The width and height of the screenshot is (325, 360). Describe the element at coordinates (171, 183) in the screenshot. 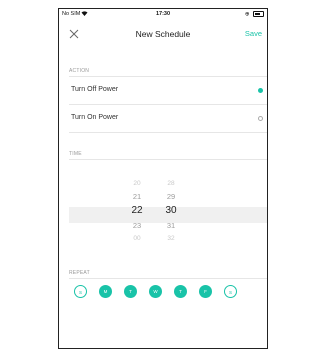

I see `minute-item: 28` at that location.